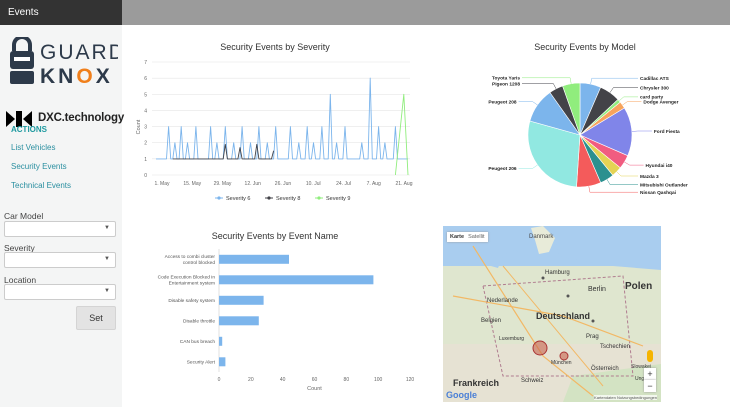 Image resolution: width=730 pixels, height=407 pixels. What do you see at coordinates (223, 184) in the screenshot?
I see `x-tick-label: 29. May` at bounding box center [223, 184].